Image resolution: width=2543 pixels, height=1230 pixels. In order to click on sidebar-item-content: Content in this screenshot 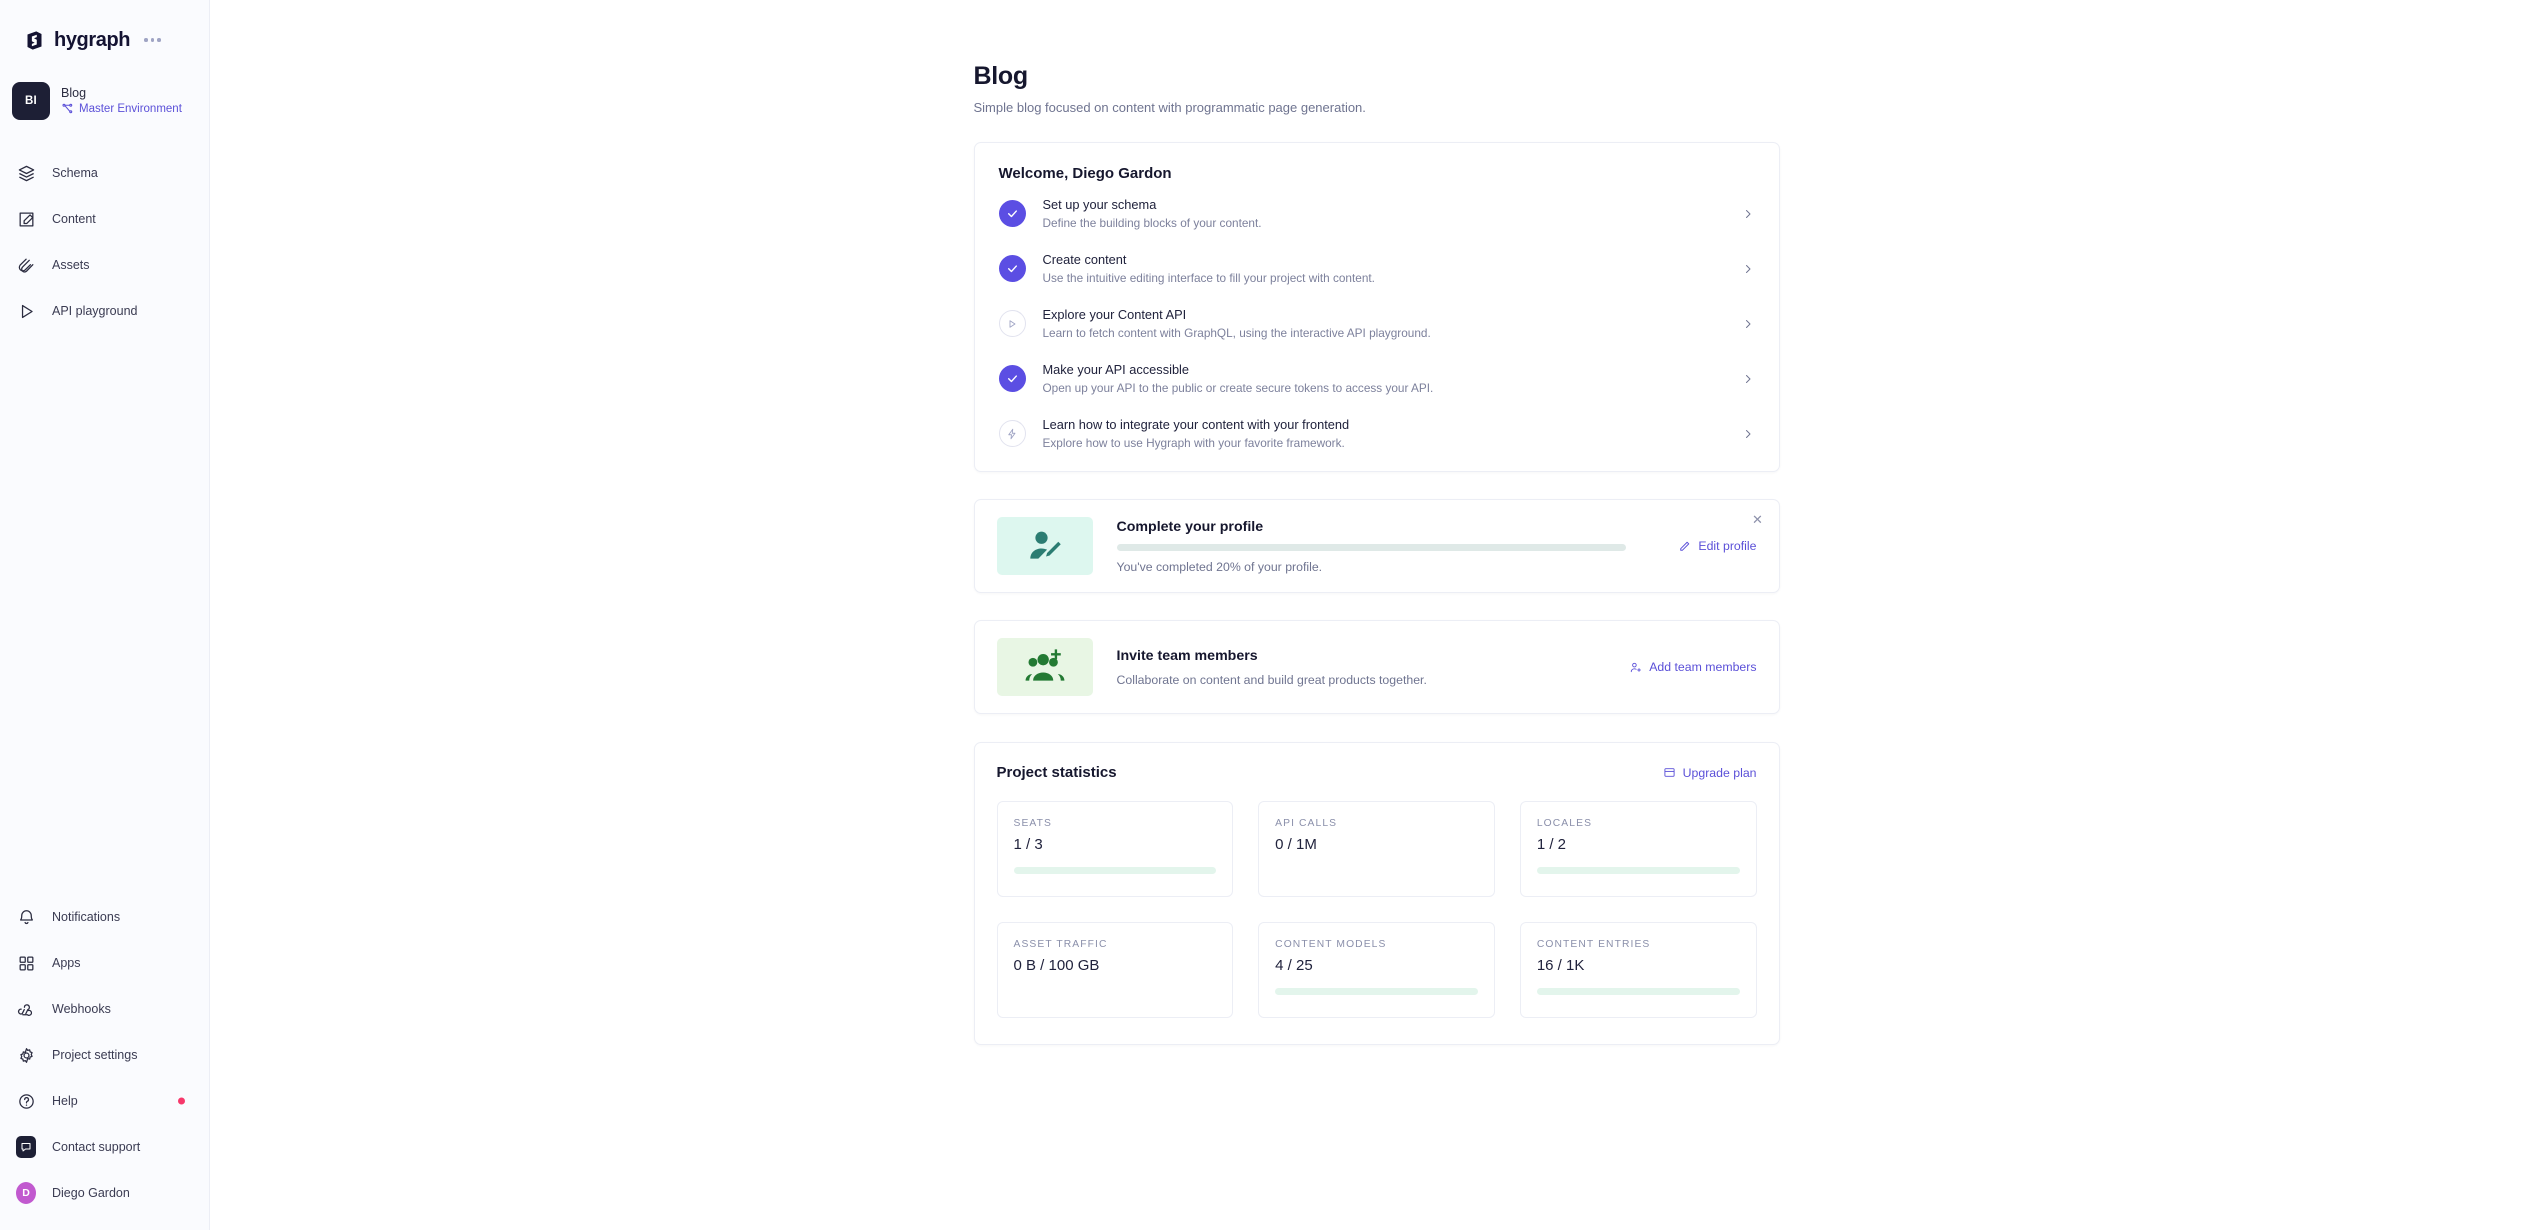, I will do `click(104, 219)`.